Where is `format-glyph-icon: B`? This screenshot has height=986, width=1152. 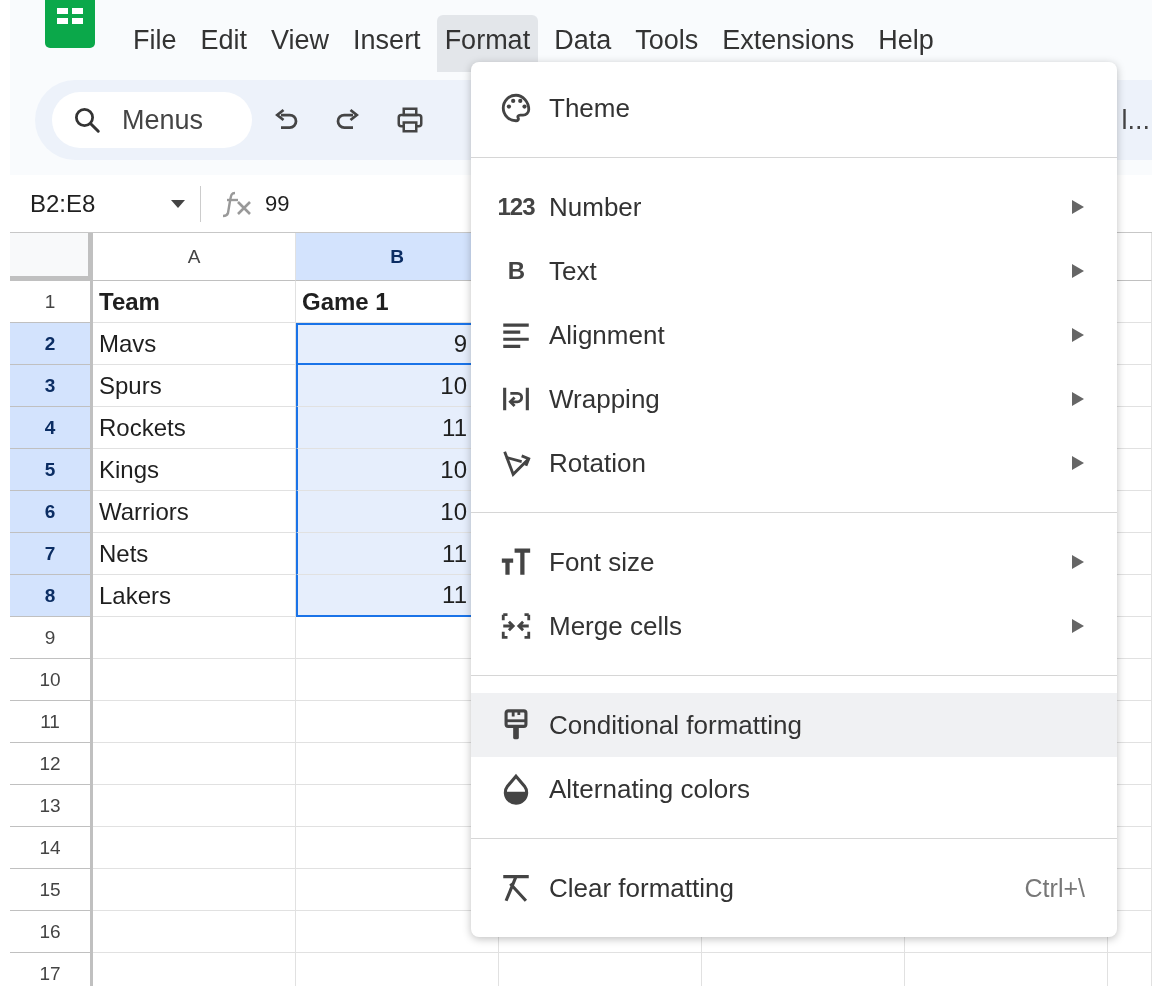 format-glyph-icon: B is located at coordinates (516, 271).